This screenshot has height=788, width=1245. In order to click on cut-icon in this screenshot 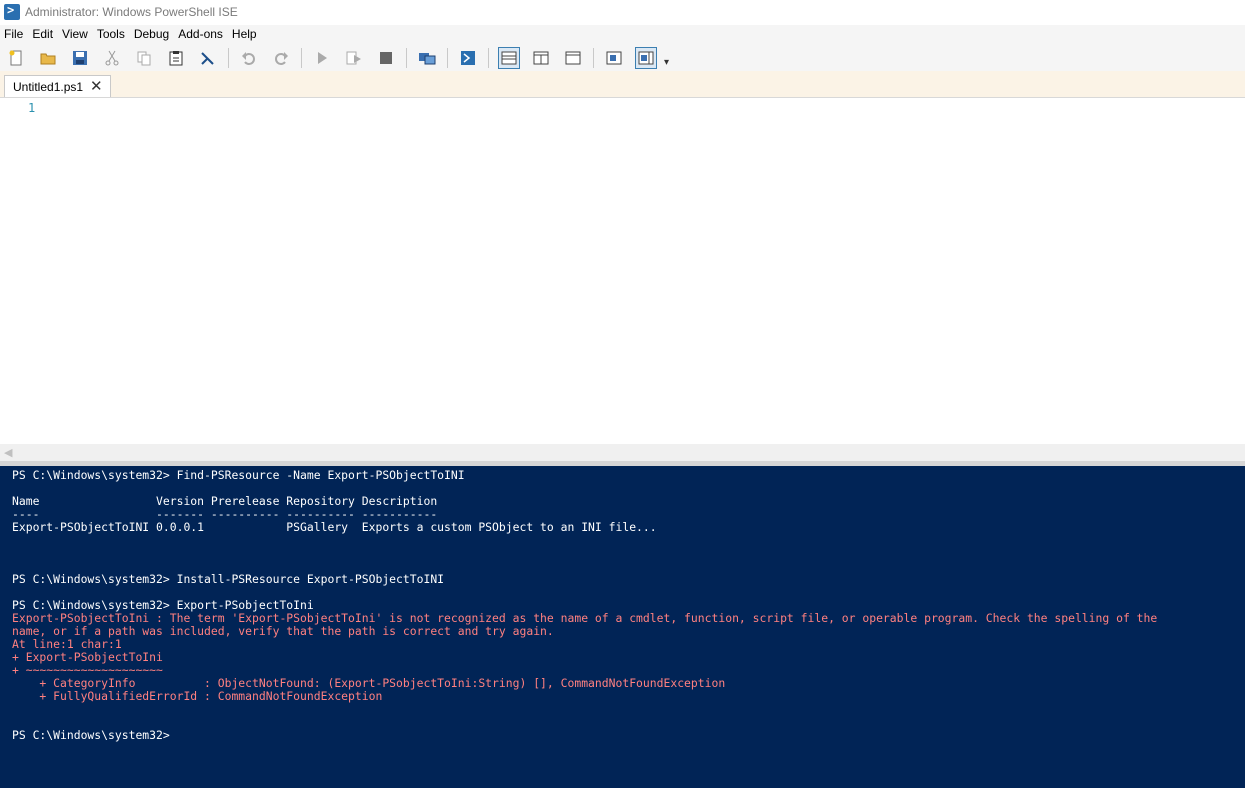, I will do `click(112, 58)`.